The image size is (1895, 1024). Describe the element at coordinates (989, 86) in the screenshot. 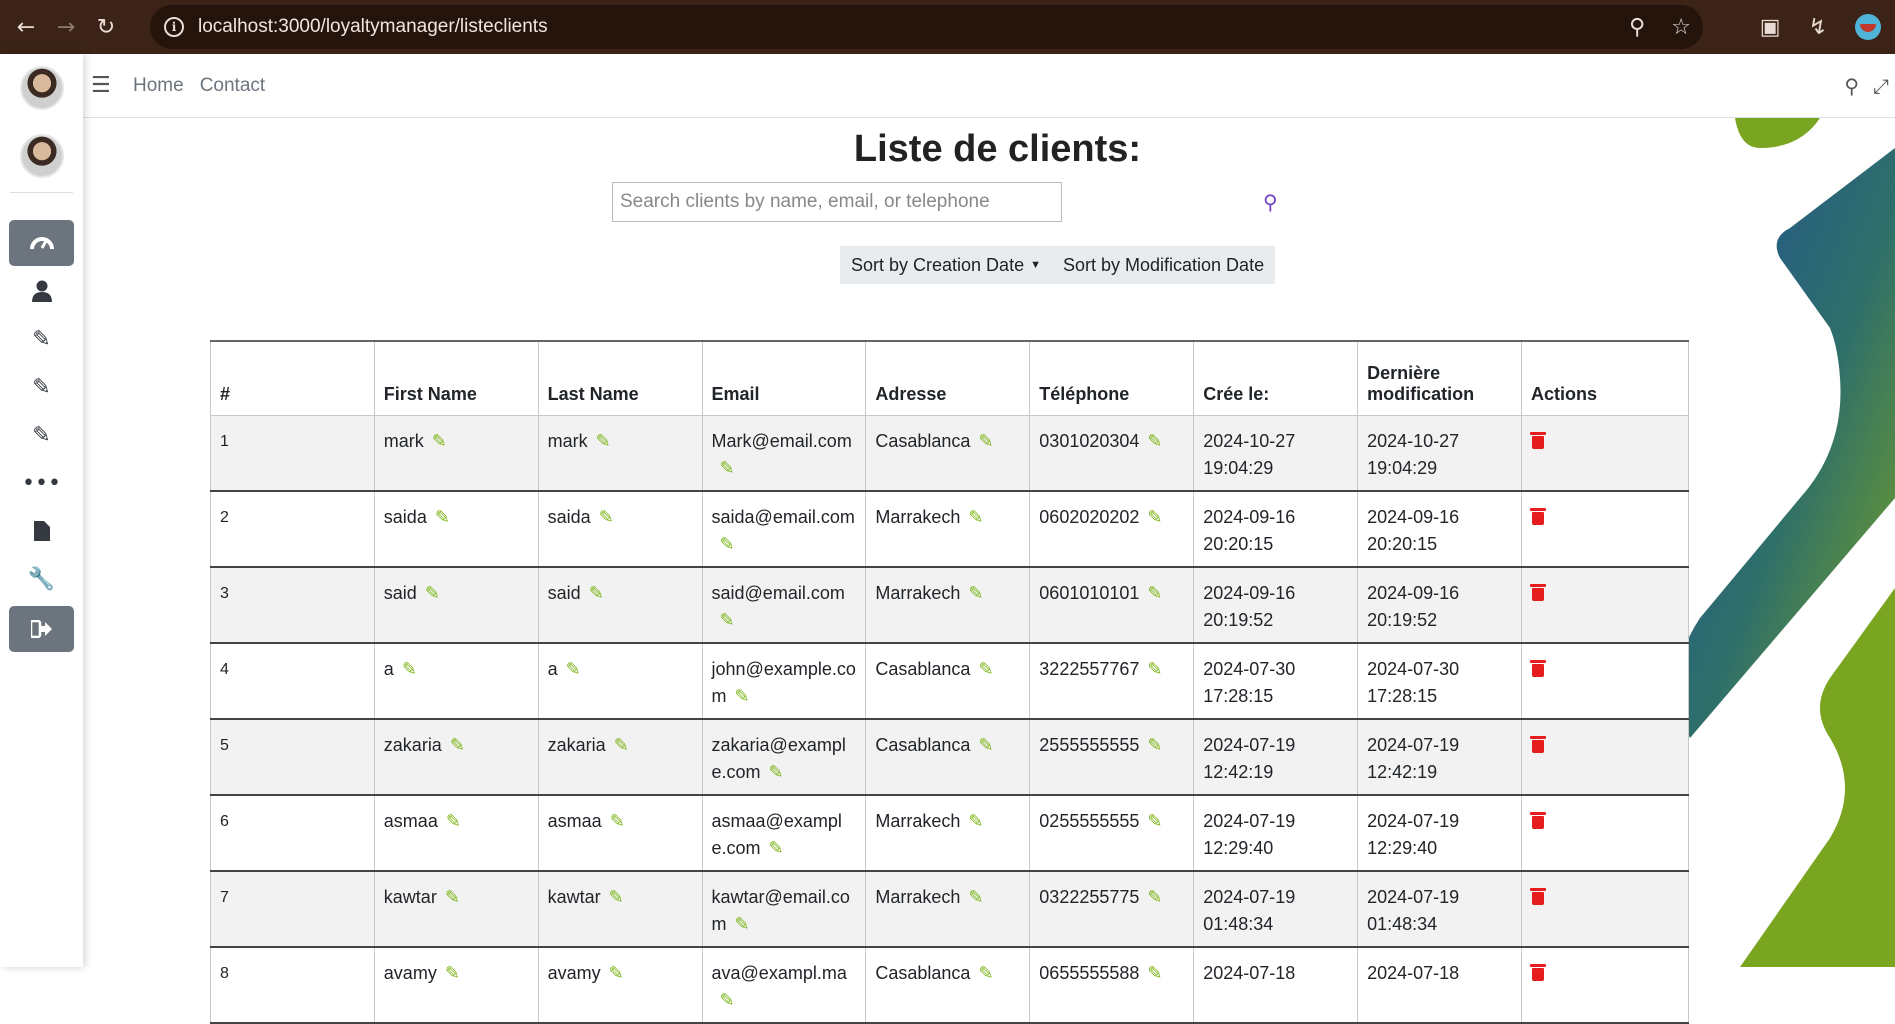

I see `top-navbar: ☰ Home Contact ⚲ ⤢` at that location.